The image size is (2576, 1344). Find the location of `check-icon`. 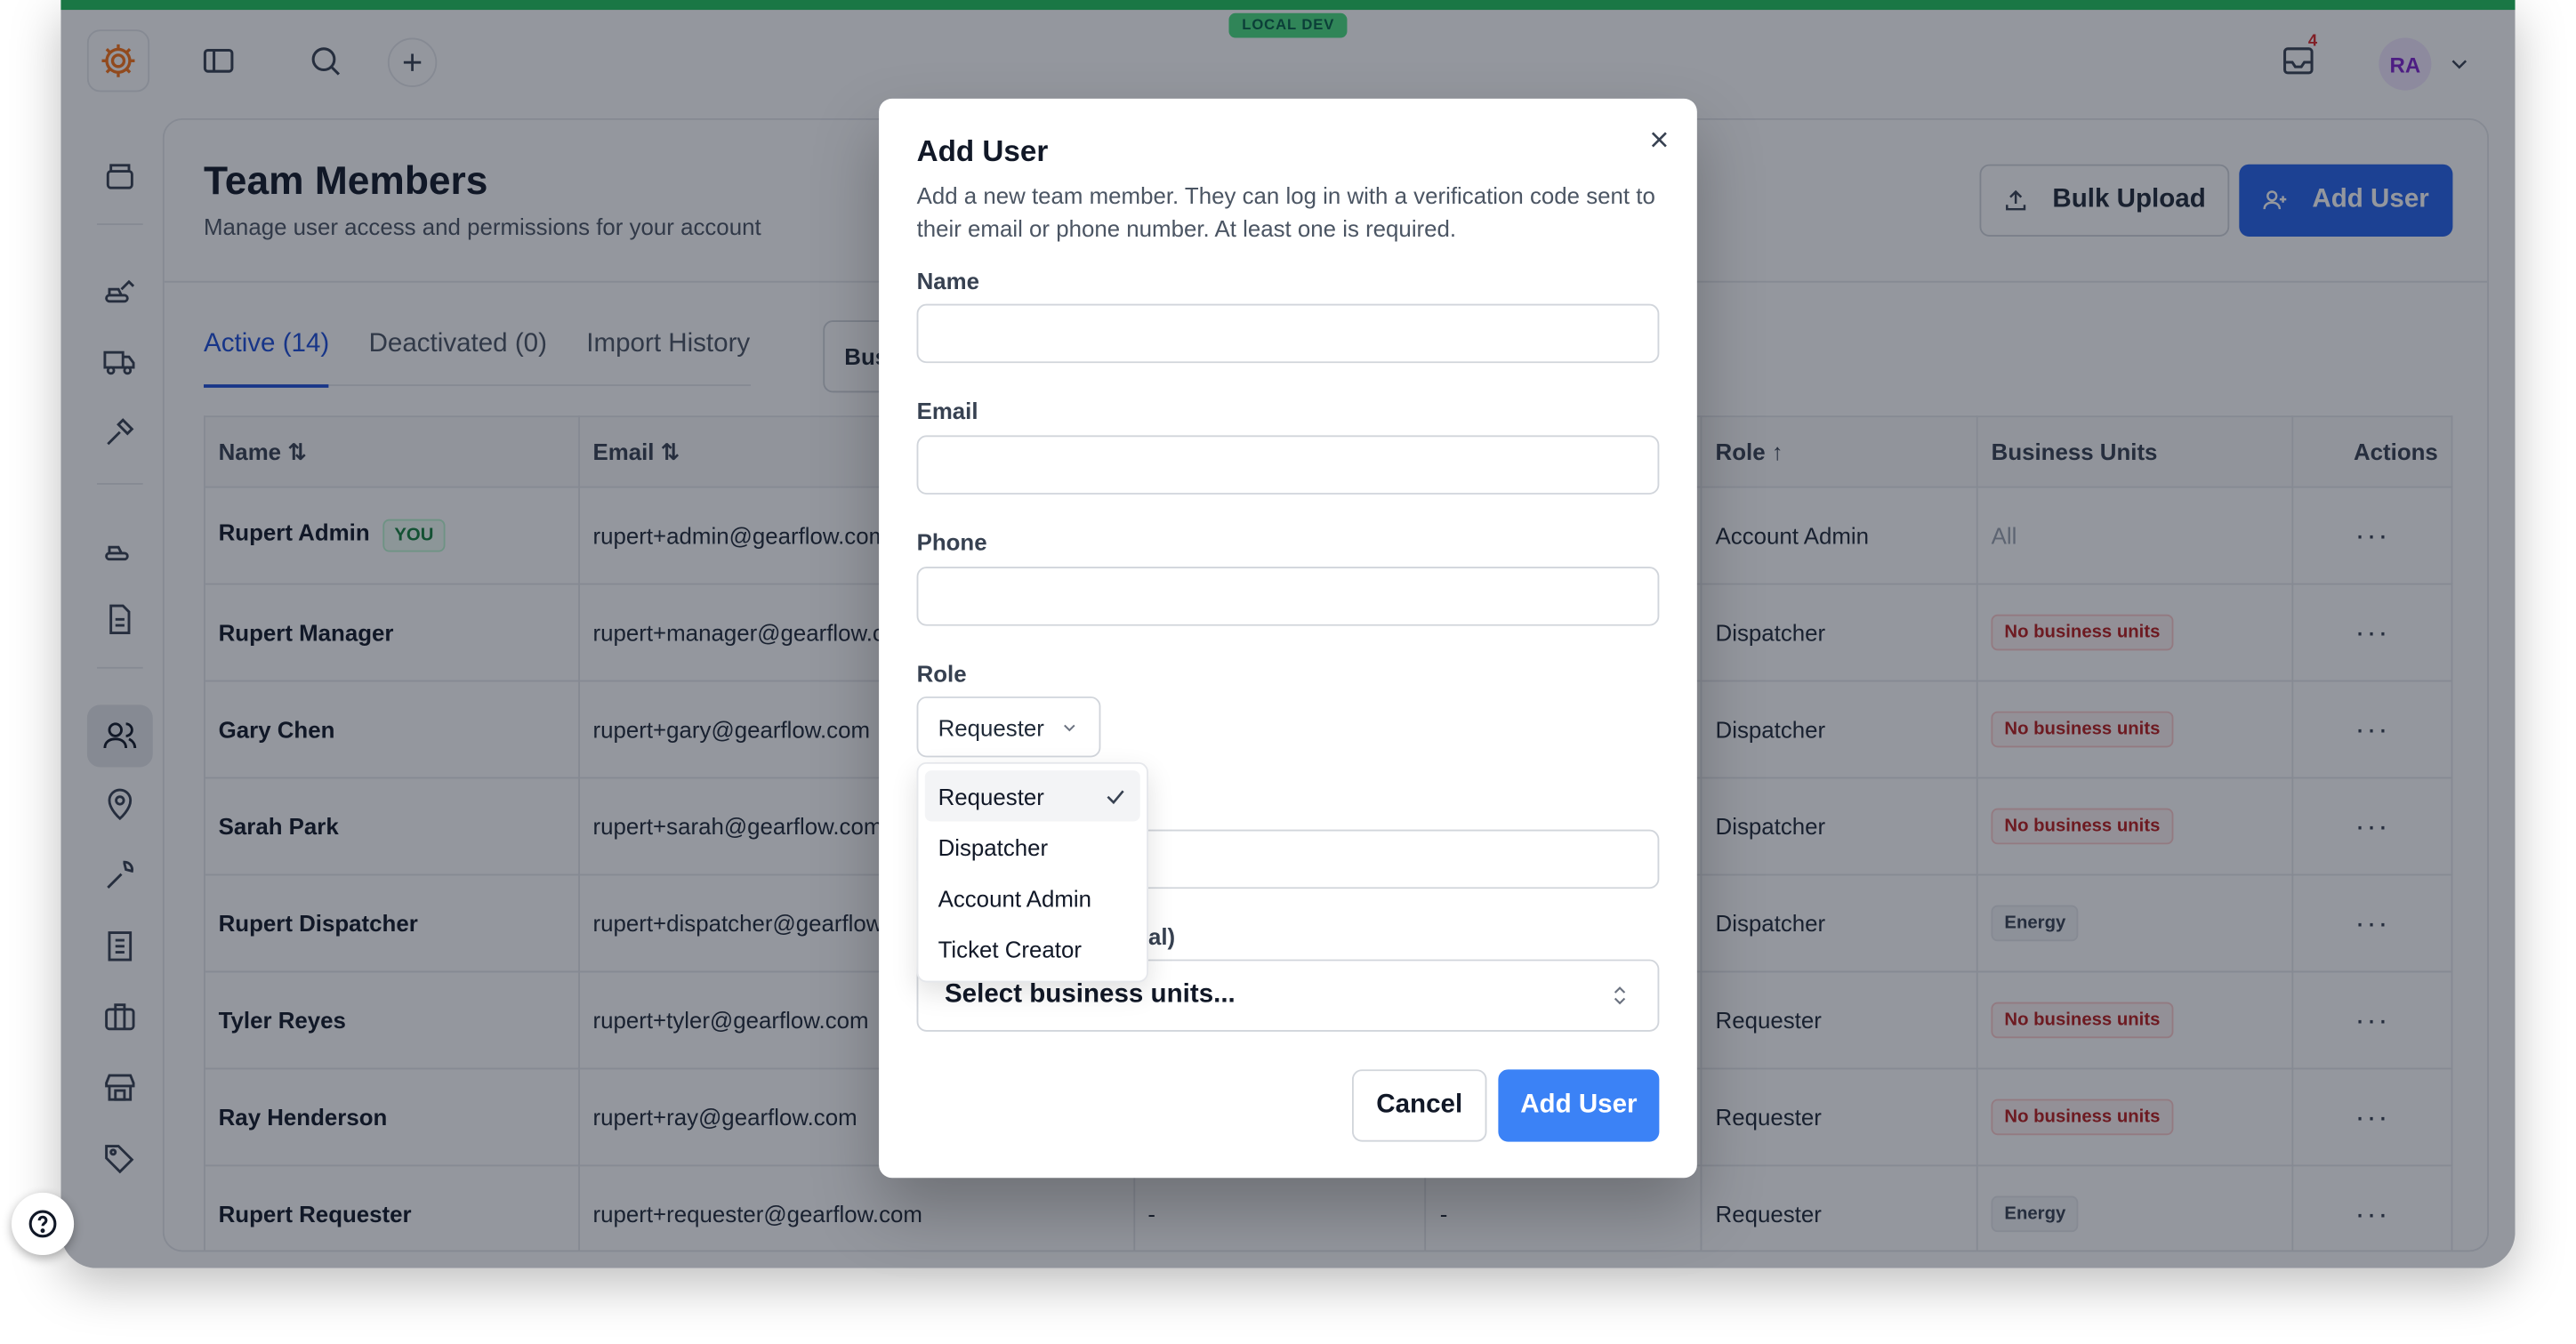

check-icon is located at coordinates (1115, 796).